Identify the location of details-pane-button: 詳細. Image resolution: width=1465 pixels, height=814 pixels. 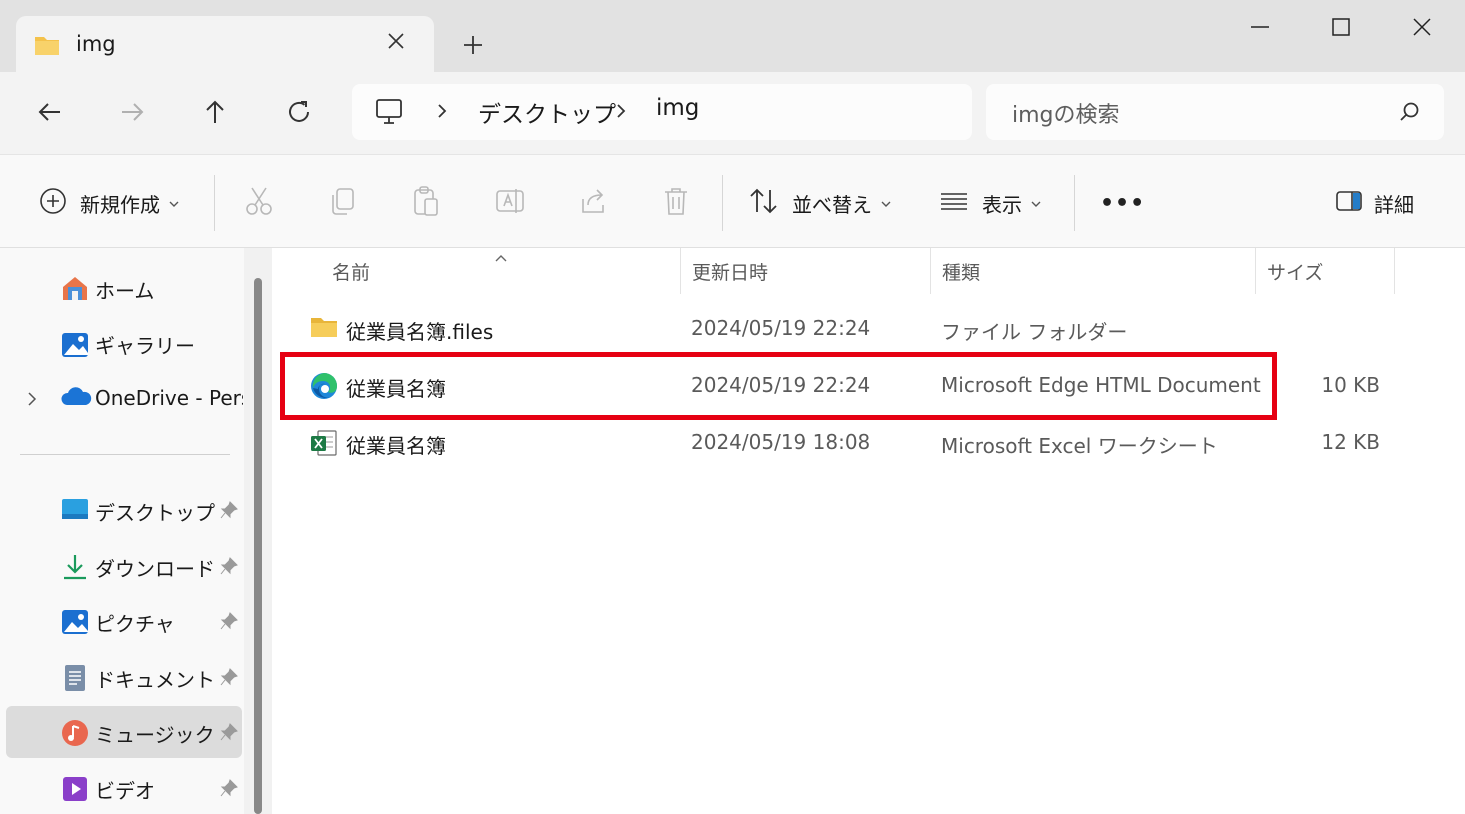
(1374, 203).